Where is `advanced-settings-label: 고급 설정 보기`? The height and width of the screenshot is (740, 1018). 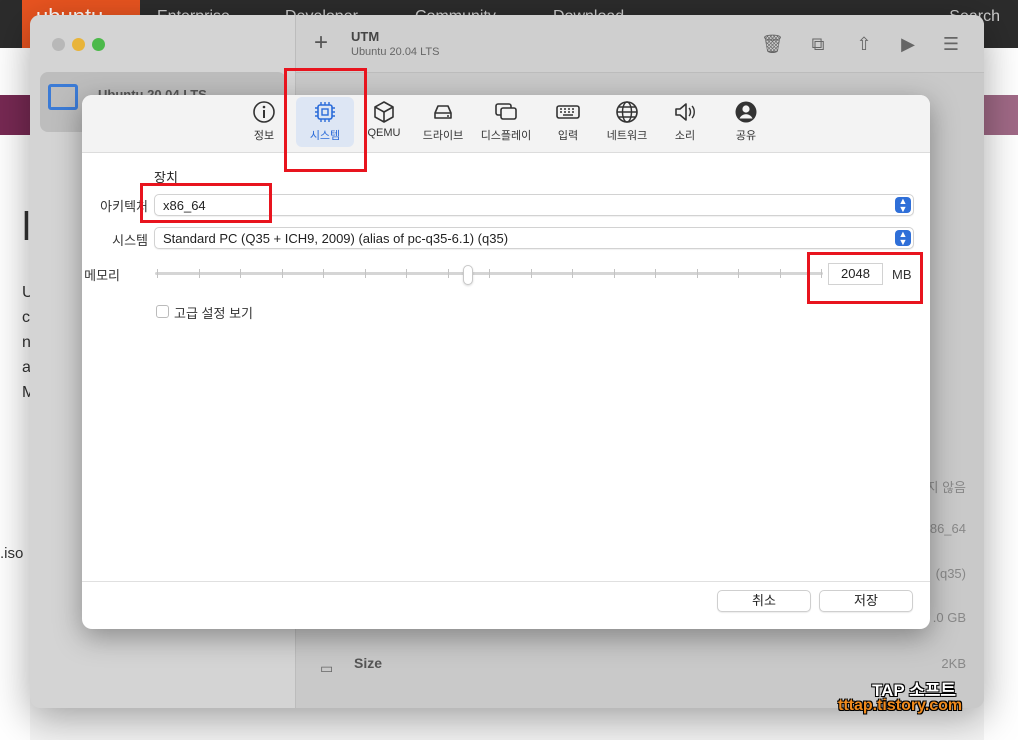
advanced-settings-label: 고급 설정 보기 is located at coordinates (213, 312).